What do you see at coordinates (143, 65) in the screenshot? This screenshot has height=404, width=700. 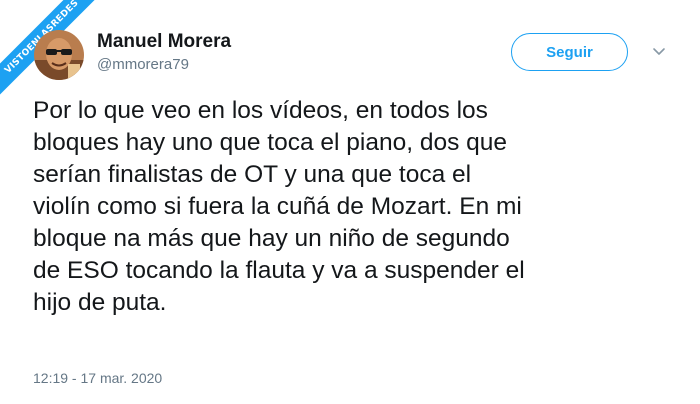 I see `author-handle: @mmorera79` at bounding box center [143, 65].